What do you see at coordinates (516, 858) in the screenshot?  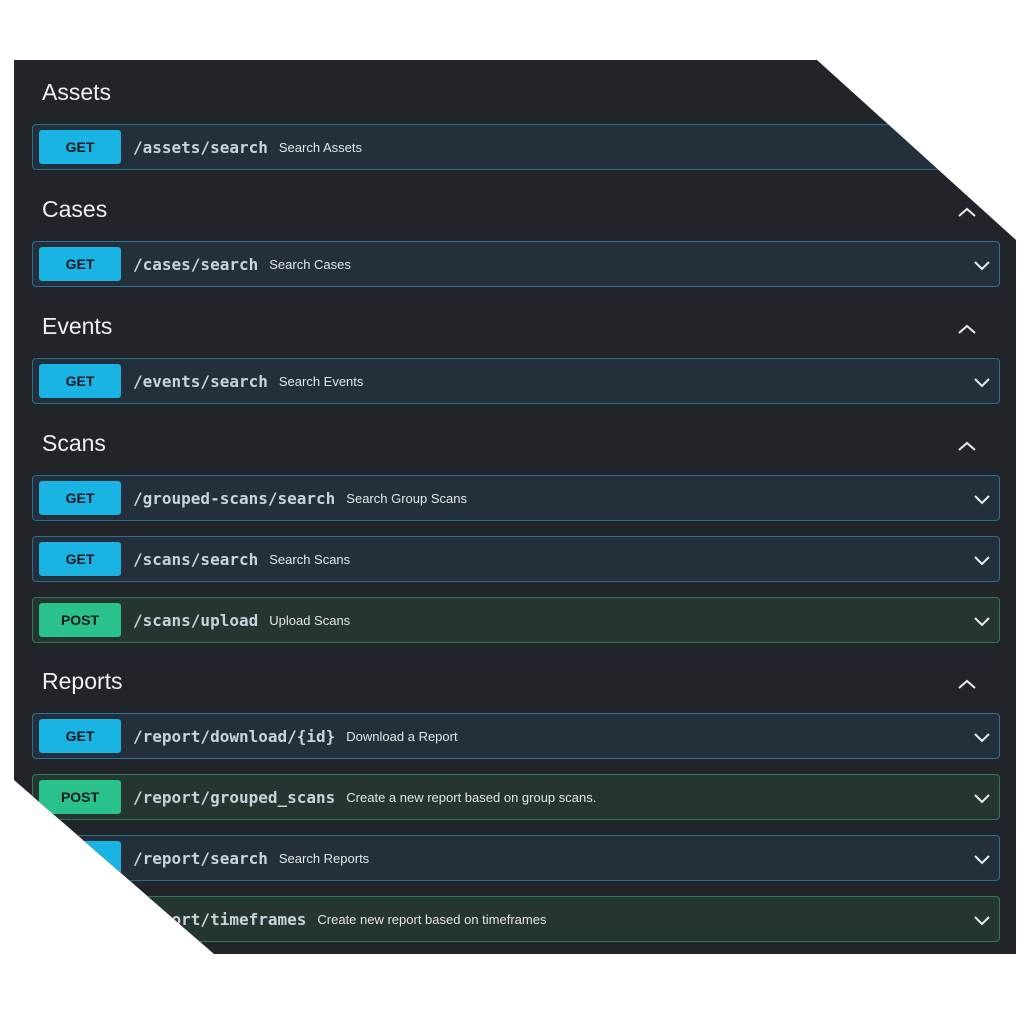 I see `operation-get-report-search: GET /report/search Search Reports` at bounding box center [516, 858].